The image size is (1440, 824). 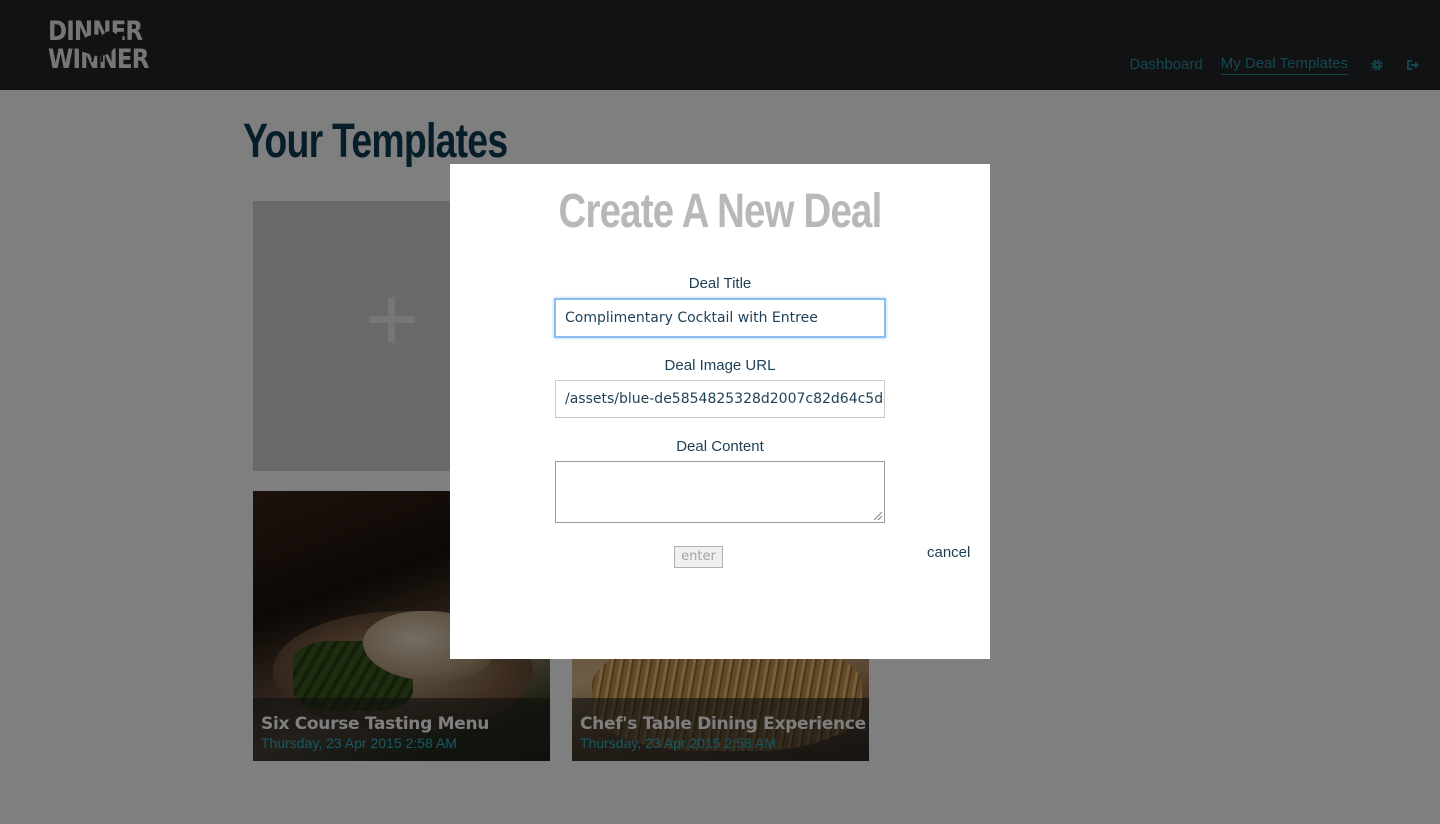 What do you see at coordinates (720, 365) in the screenshot?
I see `deal-image-url-label: Deal Image URL` at bounding box center [720, 365].